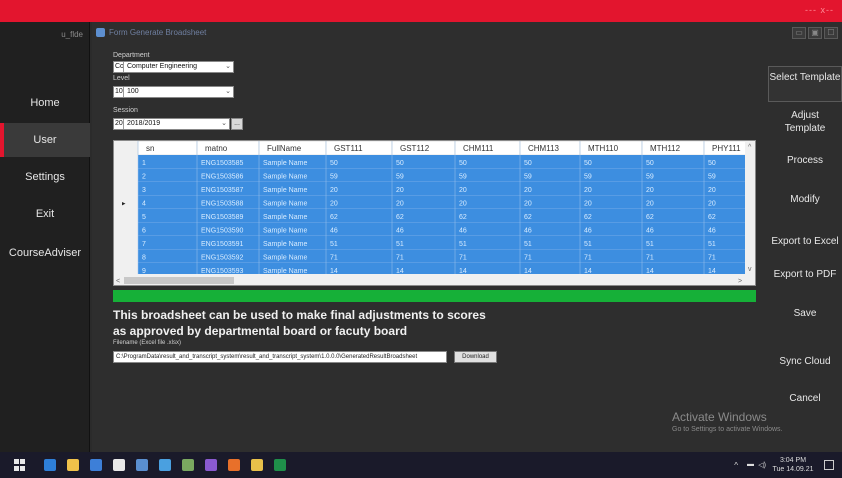 This screenshot has height=478, width=842. I want to click on modify-button: Modify, so click(805, 199).